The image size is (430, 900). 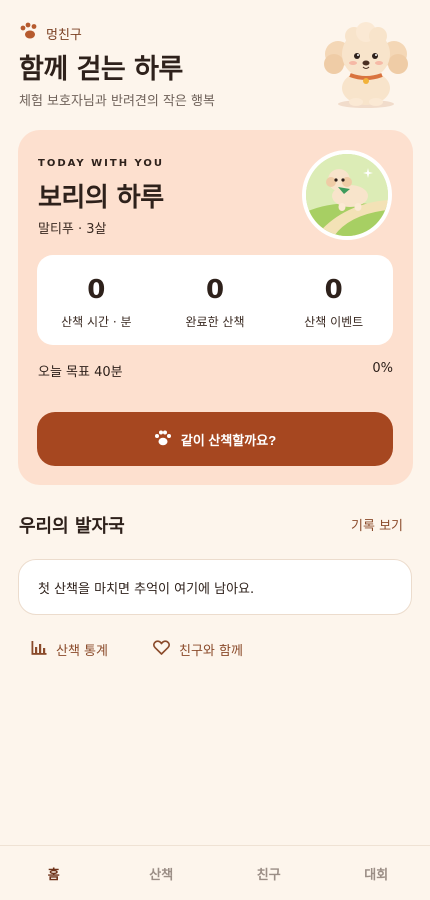 I want to click on today-eyebrow: TODAY WITH YOU, so click(x=101, y=163).